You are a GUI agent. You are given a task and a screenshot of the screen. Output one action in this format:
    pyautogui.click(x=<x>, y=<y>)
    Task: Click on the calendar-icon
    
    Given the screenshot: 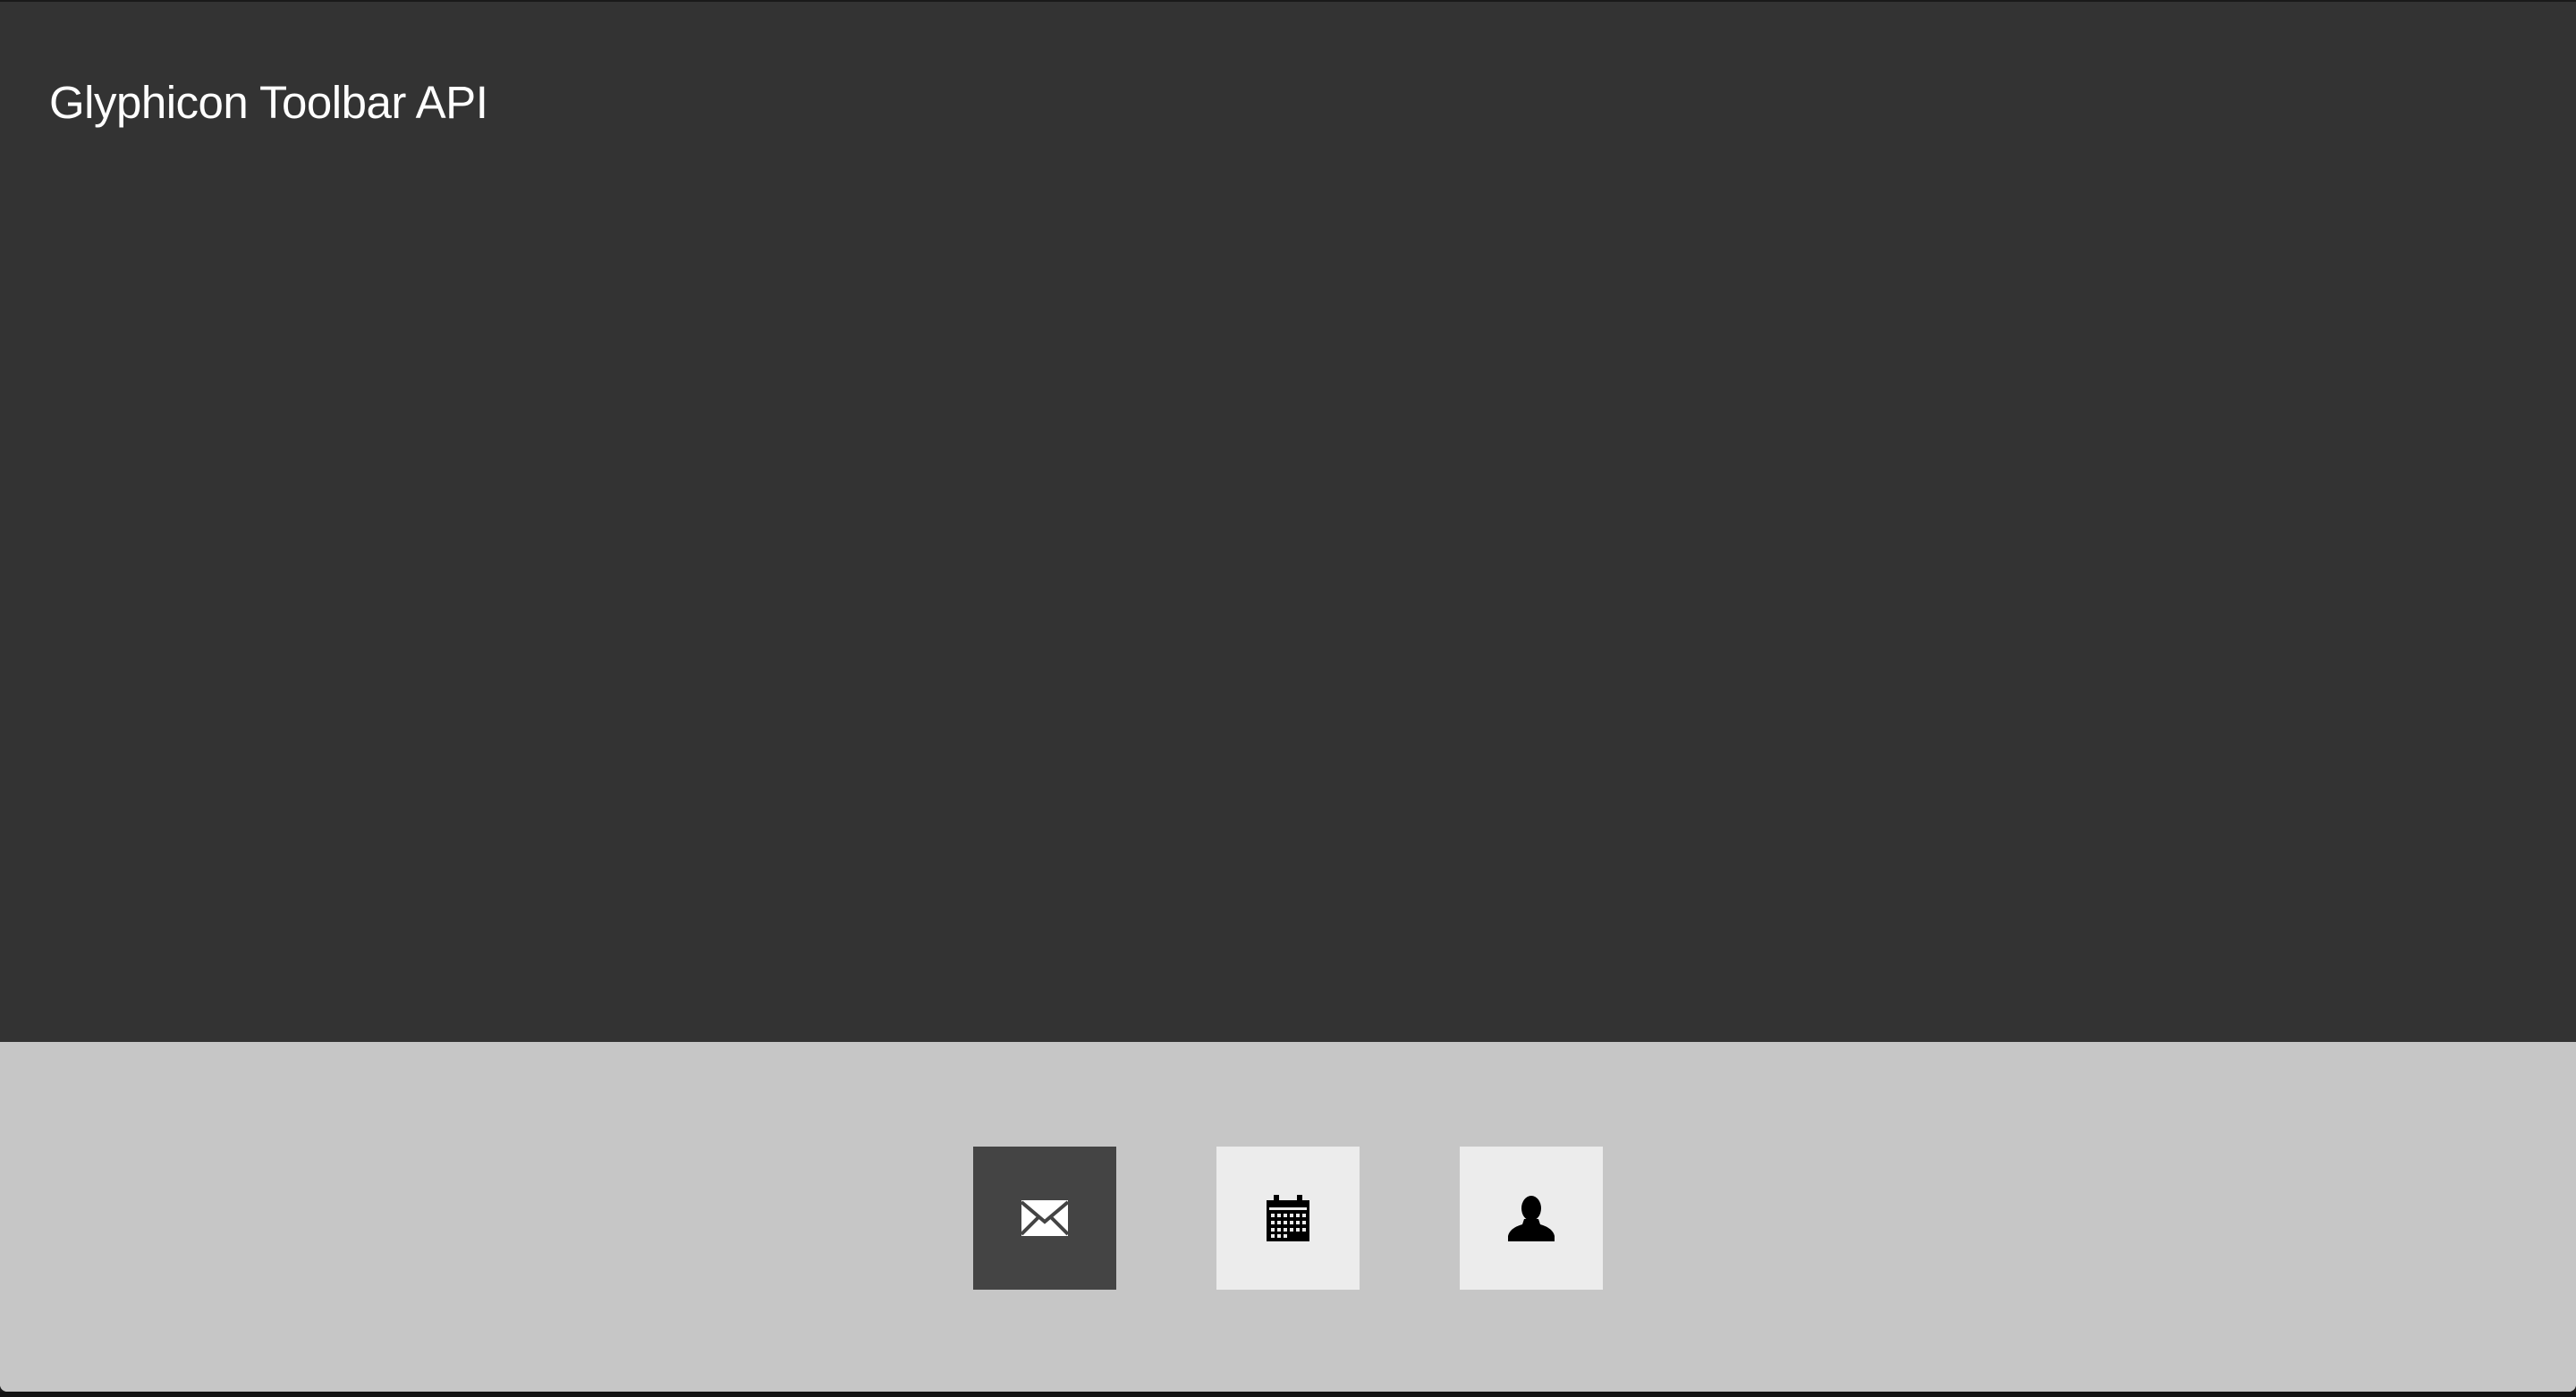 What is the action you would take?
    pyautogui.click(x=1288, y=1218)
    